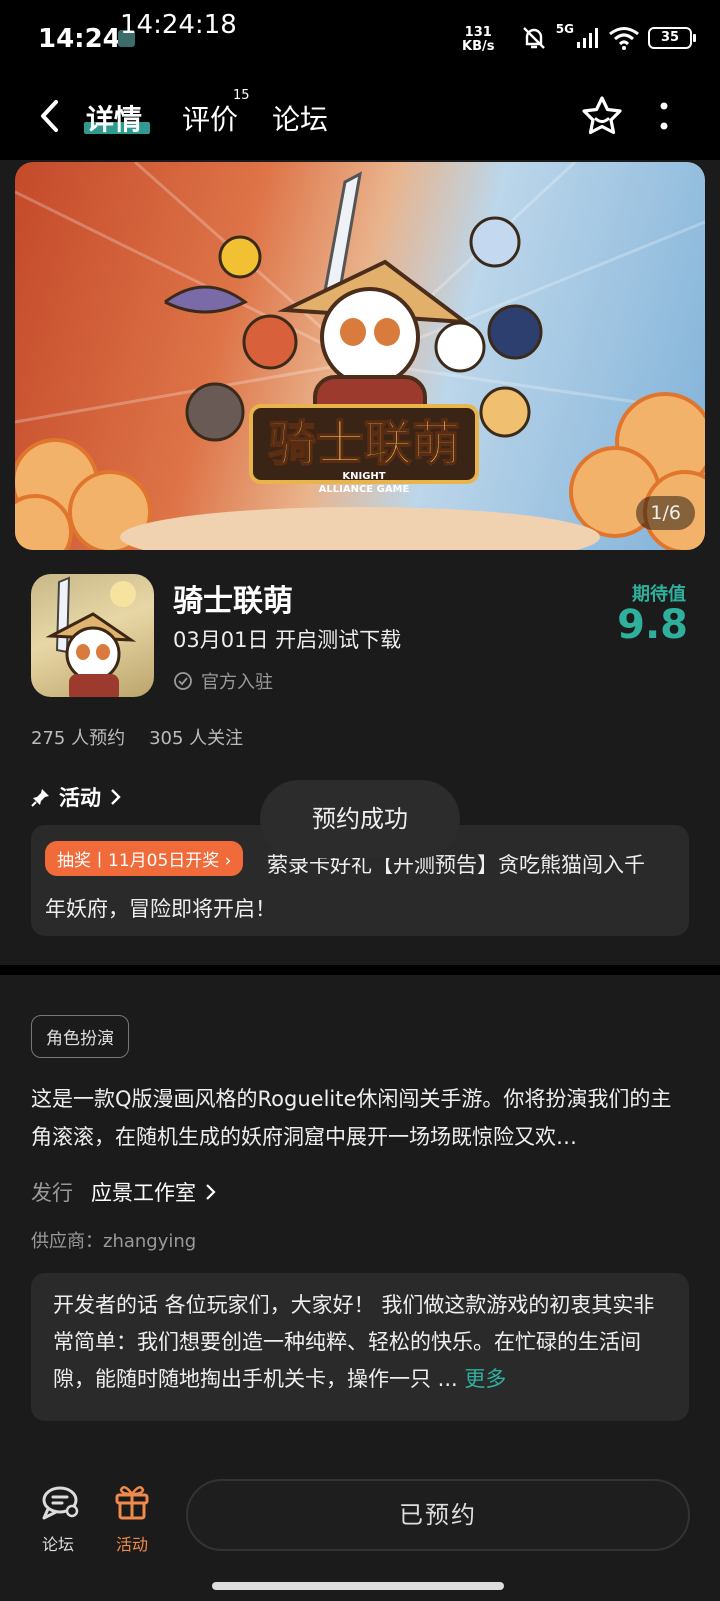 The width and height of the screenshot is (720, 1601). Describe the element at coordinates (58, 1543) in the screenshot. I see `bottom-forum-label: 论坛` at that location.